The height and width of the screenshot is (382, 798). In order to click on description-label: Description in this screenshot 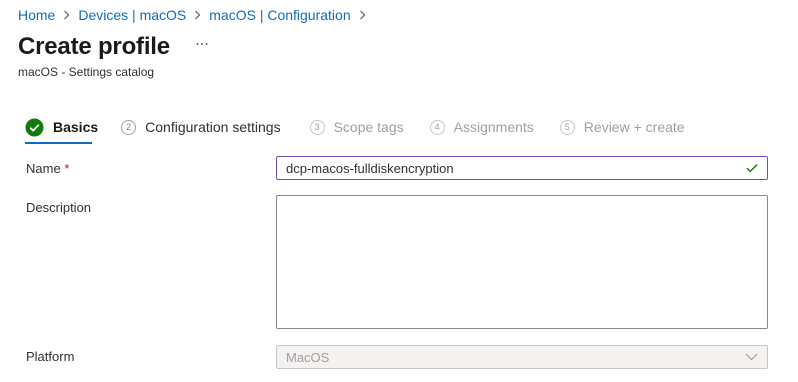, I will do `click(59, 207)`.